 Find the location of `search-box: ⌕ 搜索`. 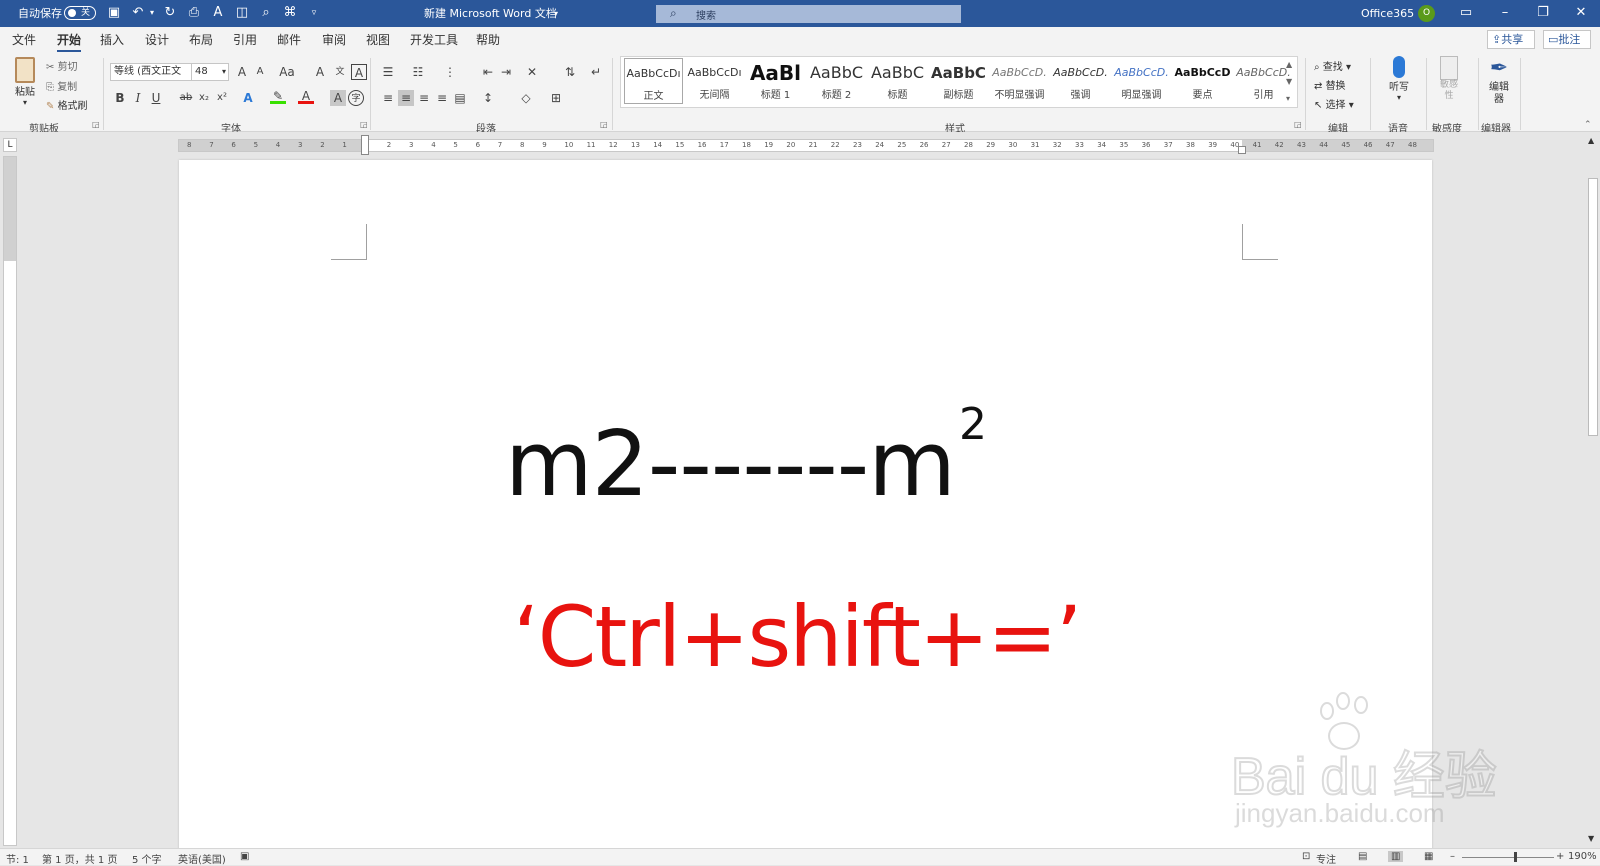

search-box: ⌕ 搜索 is located at coordinates (808, 14).